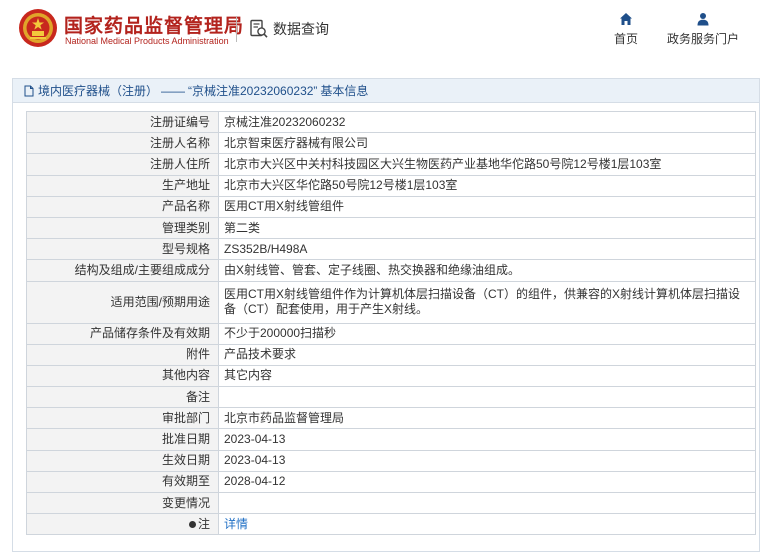 Image resolution: width=760 pixels, height=557 pixels. Describe the element at coordinates (386, 91) in the screenshot. I see `breadcrumb: 境内医疗器械（注册） —— “京械注准20232060232” 基本信息` at that location.